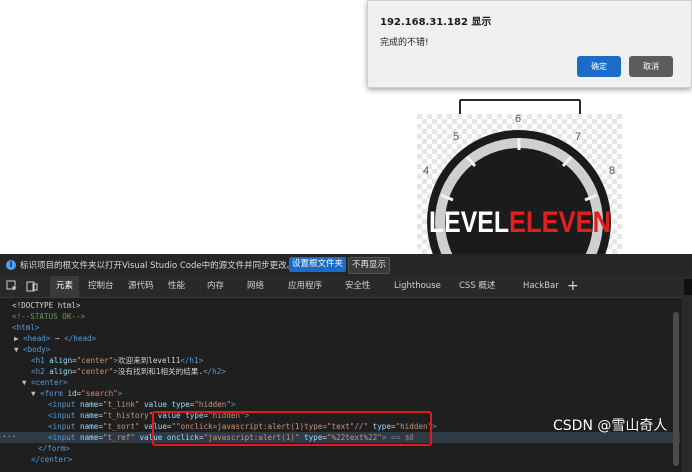 This screenshot has width=692, height=472. What do you see at coordinates (128, 371) in the screenshot?
I see `code-line-h2: <h2 align="center">没有找到和1相关的结果.</h2>` at bounding box center [128, 371].